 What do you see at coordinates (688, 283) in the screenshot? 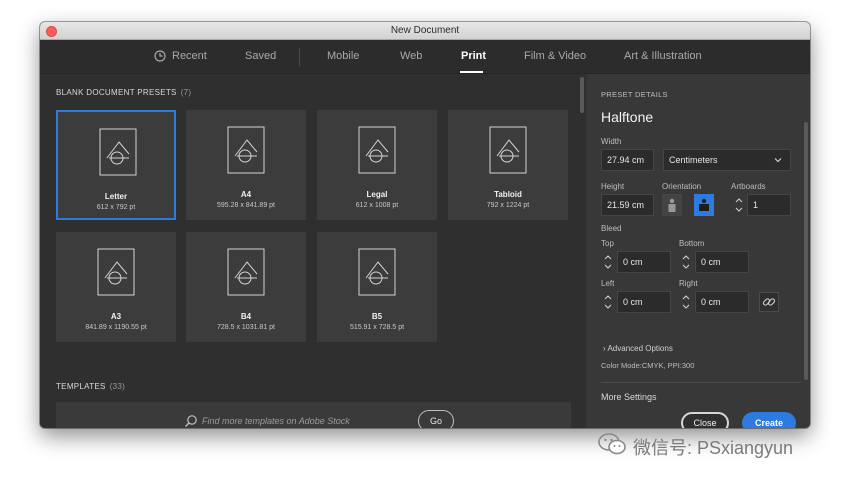
I see `bleed-right-label: Right` at bounding box center [688, 283].